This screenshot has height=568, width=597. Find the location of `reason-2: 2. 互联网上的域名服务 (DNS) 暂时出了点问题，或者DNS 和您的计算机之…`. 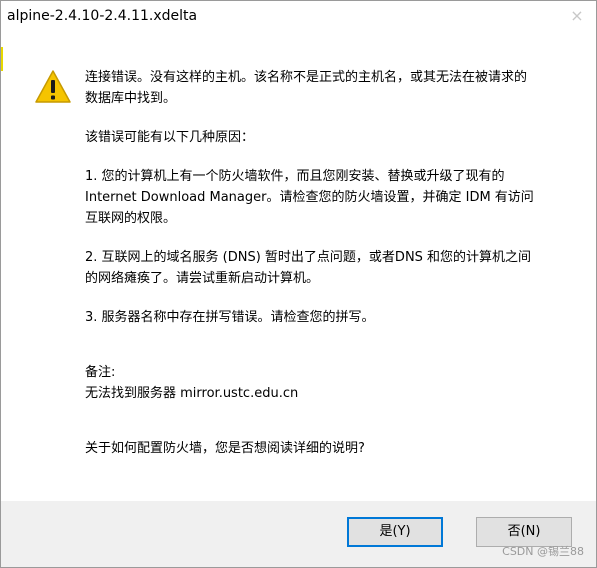

reason-2: 2. 互联网上的域名服务 (DNS) 暂时出了点问题，或者DNS 和您的计算机之… is located at coordinates (308, 268).